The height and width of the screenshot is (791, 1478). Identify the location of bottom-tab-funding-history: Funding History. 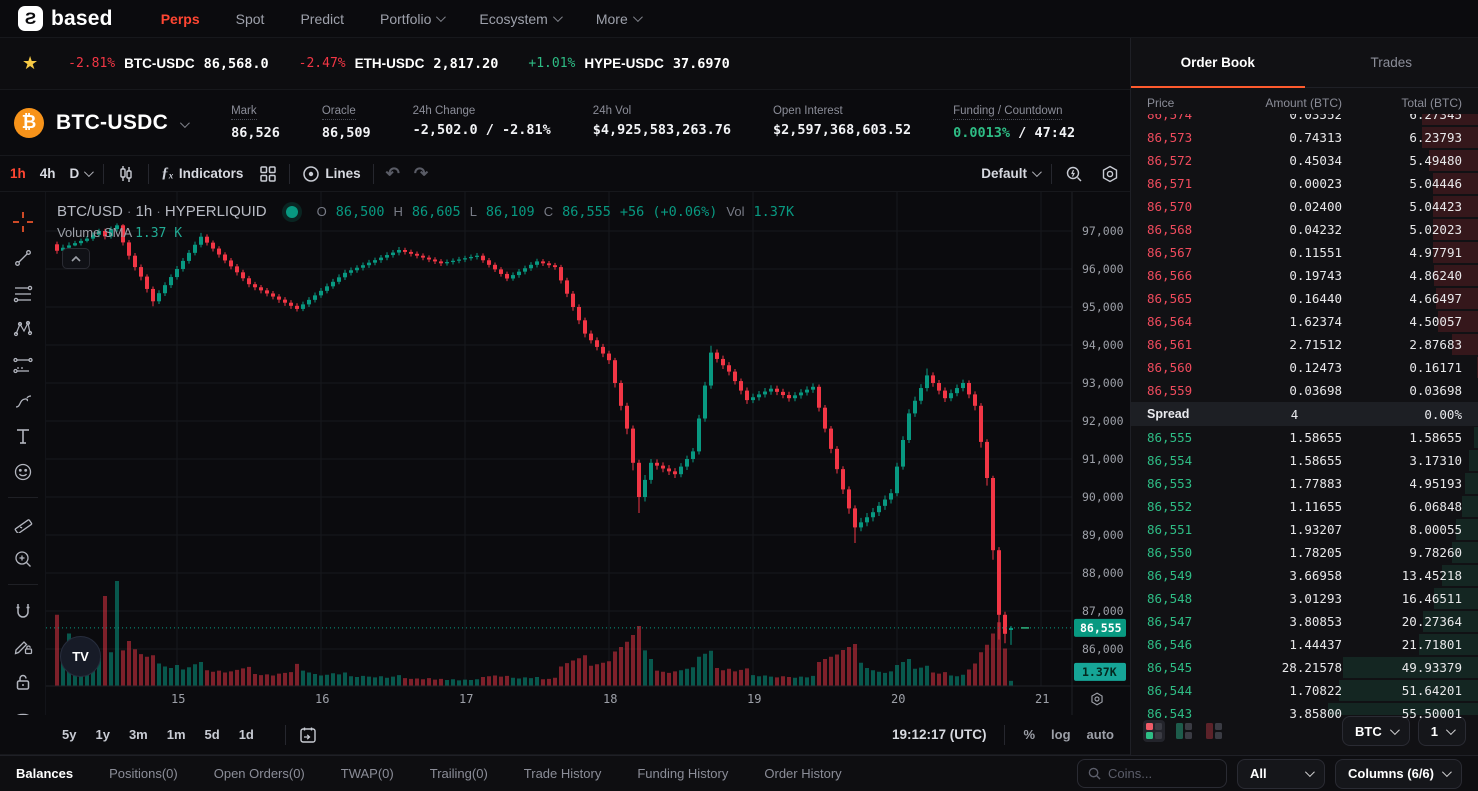
(682, 773).